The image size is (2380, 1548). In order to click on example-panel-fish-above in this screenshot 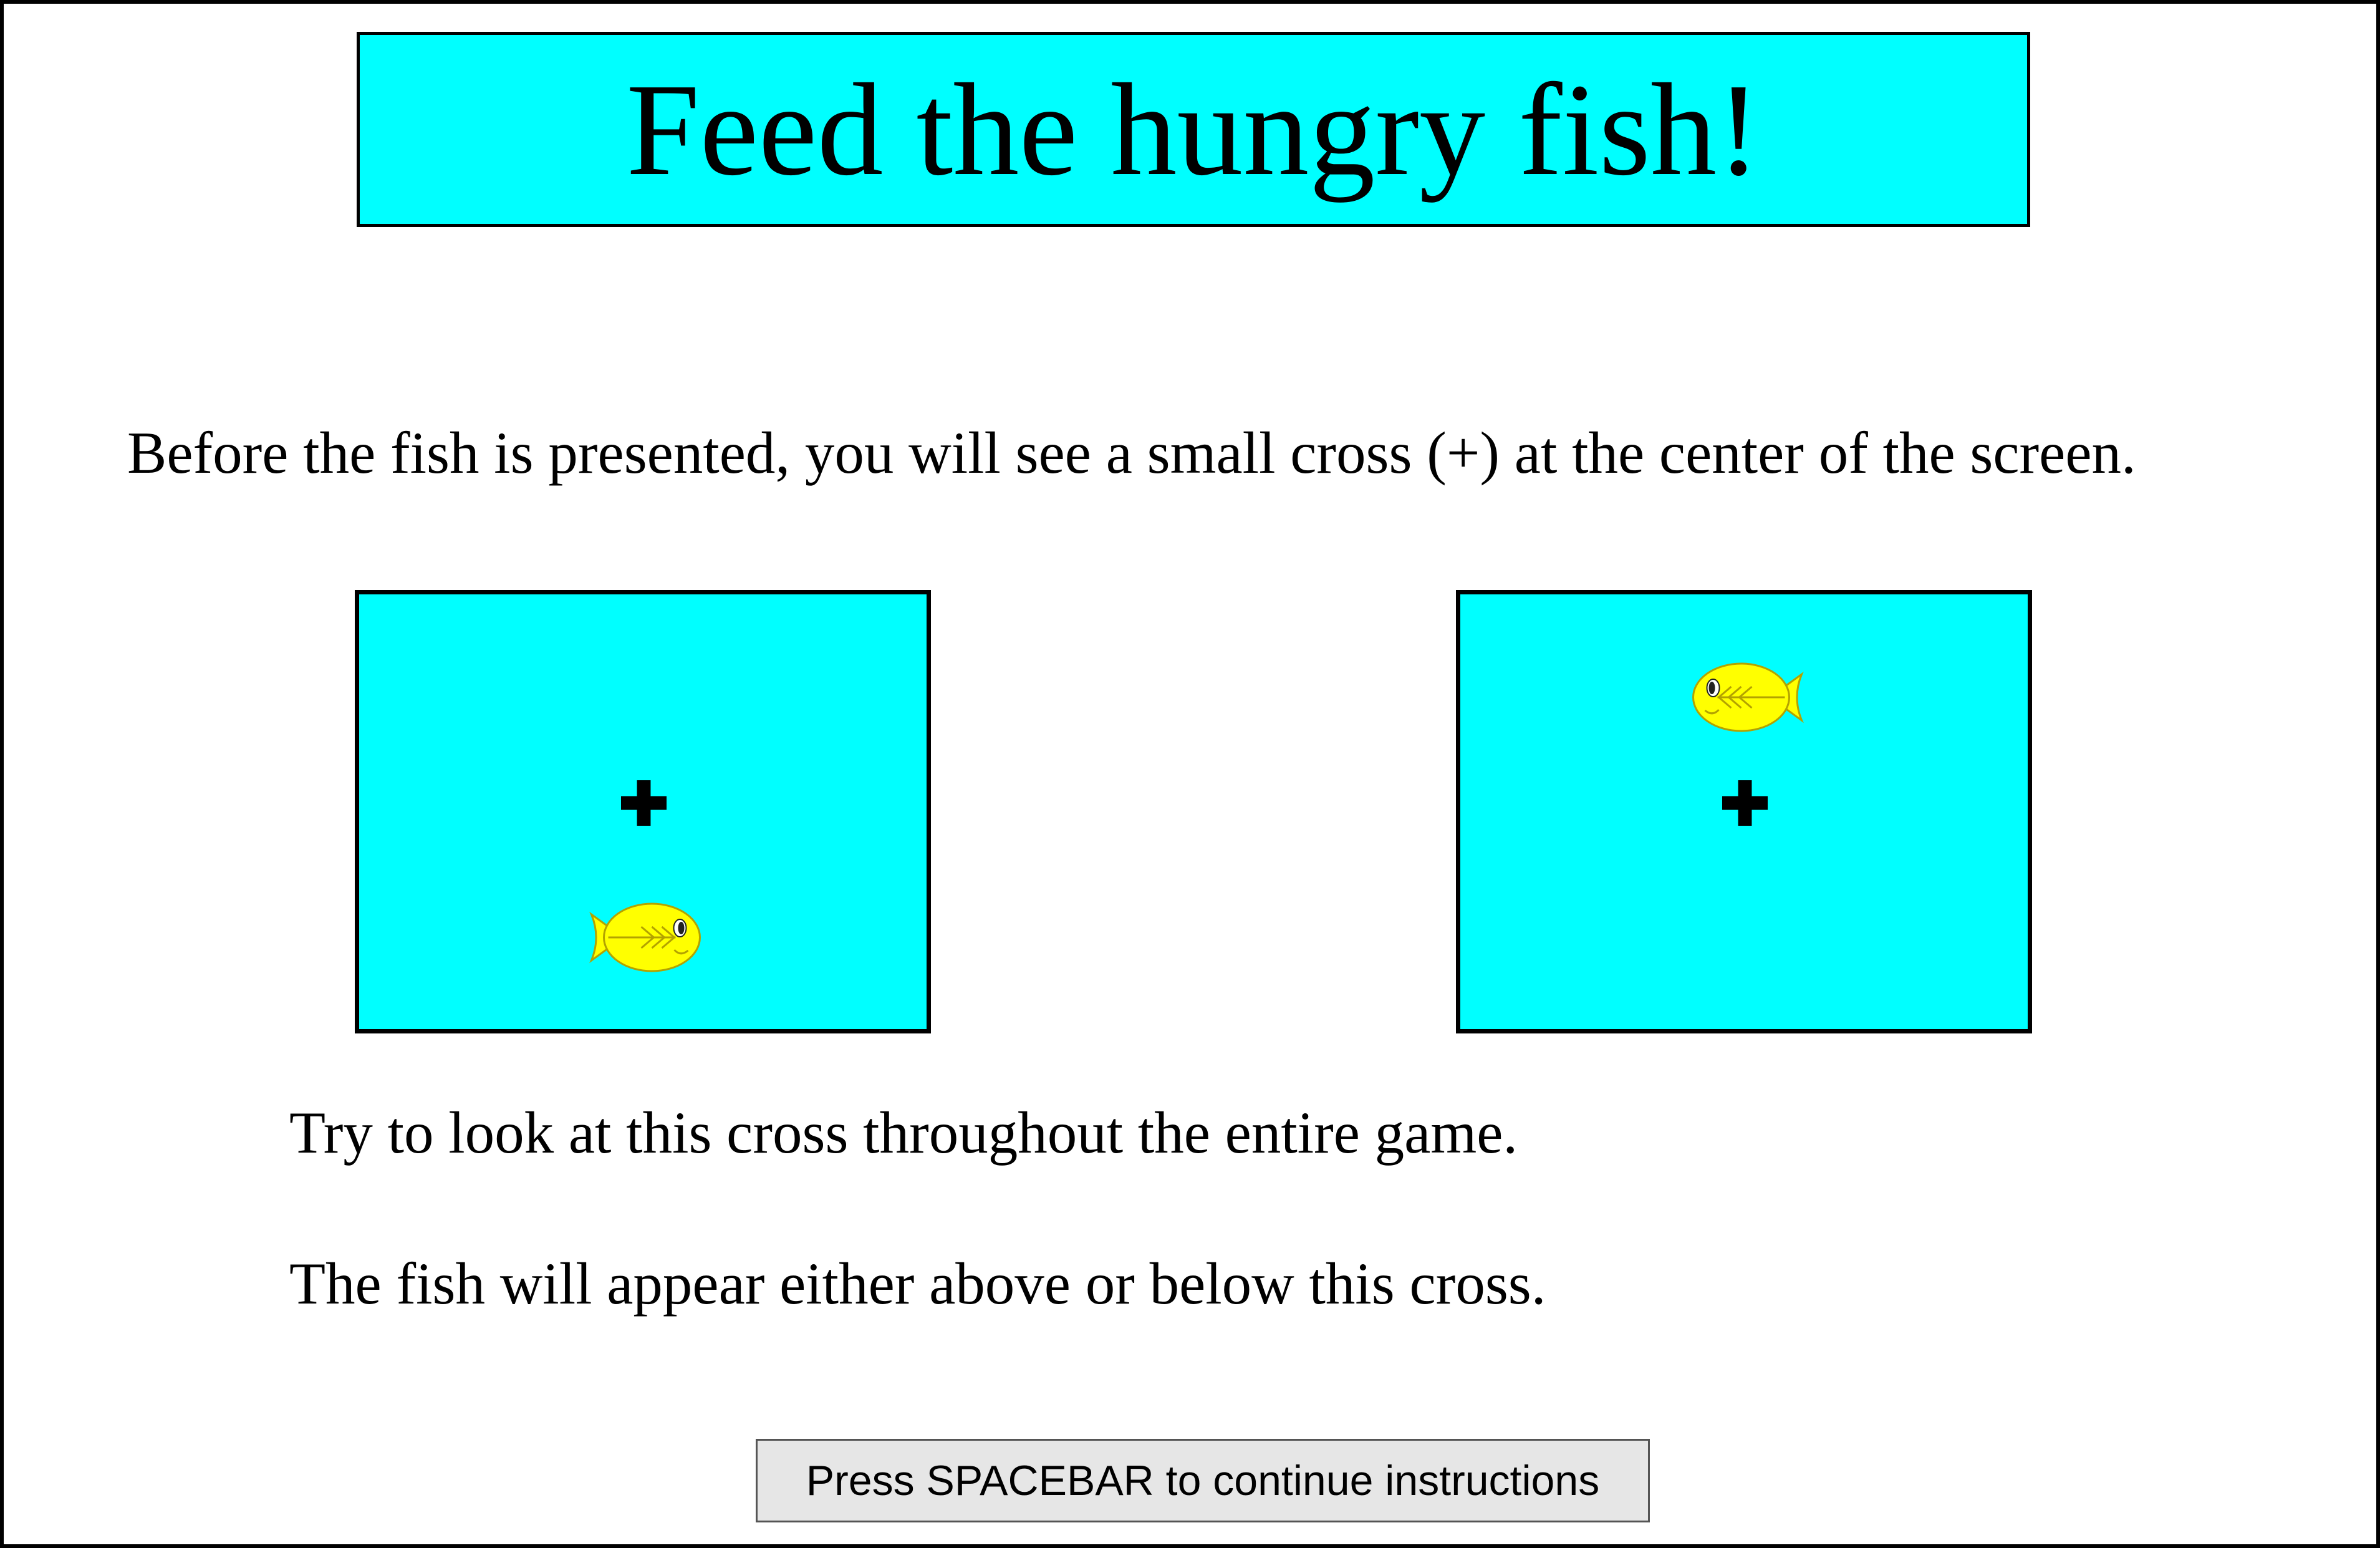, I will do `click(1744, 812)`.